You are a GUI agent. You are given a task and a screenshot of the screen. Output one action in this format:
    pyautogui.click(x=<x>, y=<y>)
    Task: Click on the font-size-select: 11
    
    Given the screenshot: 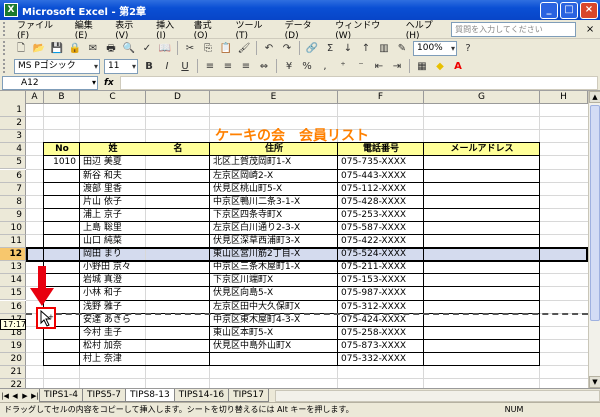 What is the action you would take?
    pyautogui.click(x=121, y=66)
    